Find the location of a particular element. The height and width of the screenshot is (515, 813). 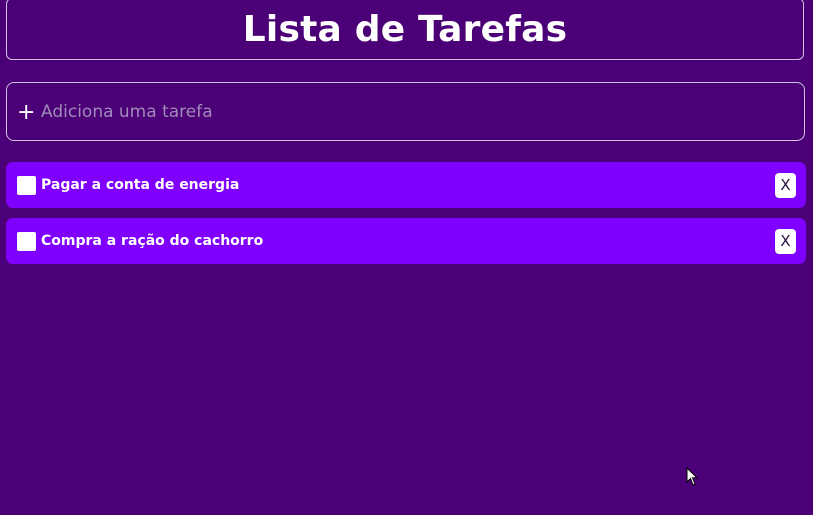

page-title: Lista de Tarefas is located at coordinates (405, 29).